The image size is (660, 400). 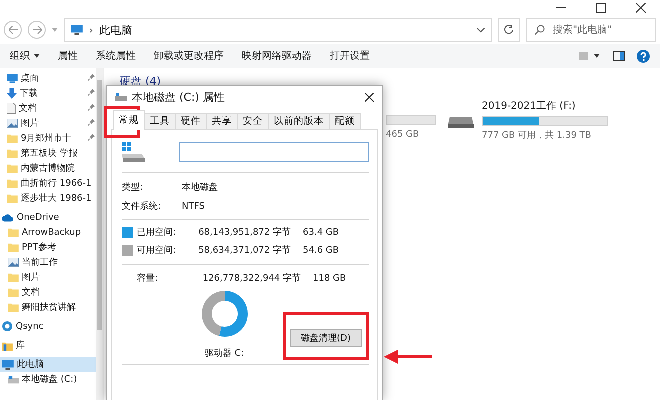 What do you see at coordinates (244, 232) in the screenshot?
I see `byte-count: 68,143,951,872 字节` at bounding box center [244, 232].